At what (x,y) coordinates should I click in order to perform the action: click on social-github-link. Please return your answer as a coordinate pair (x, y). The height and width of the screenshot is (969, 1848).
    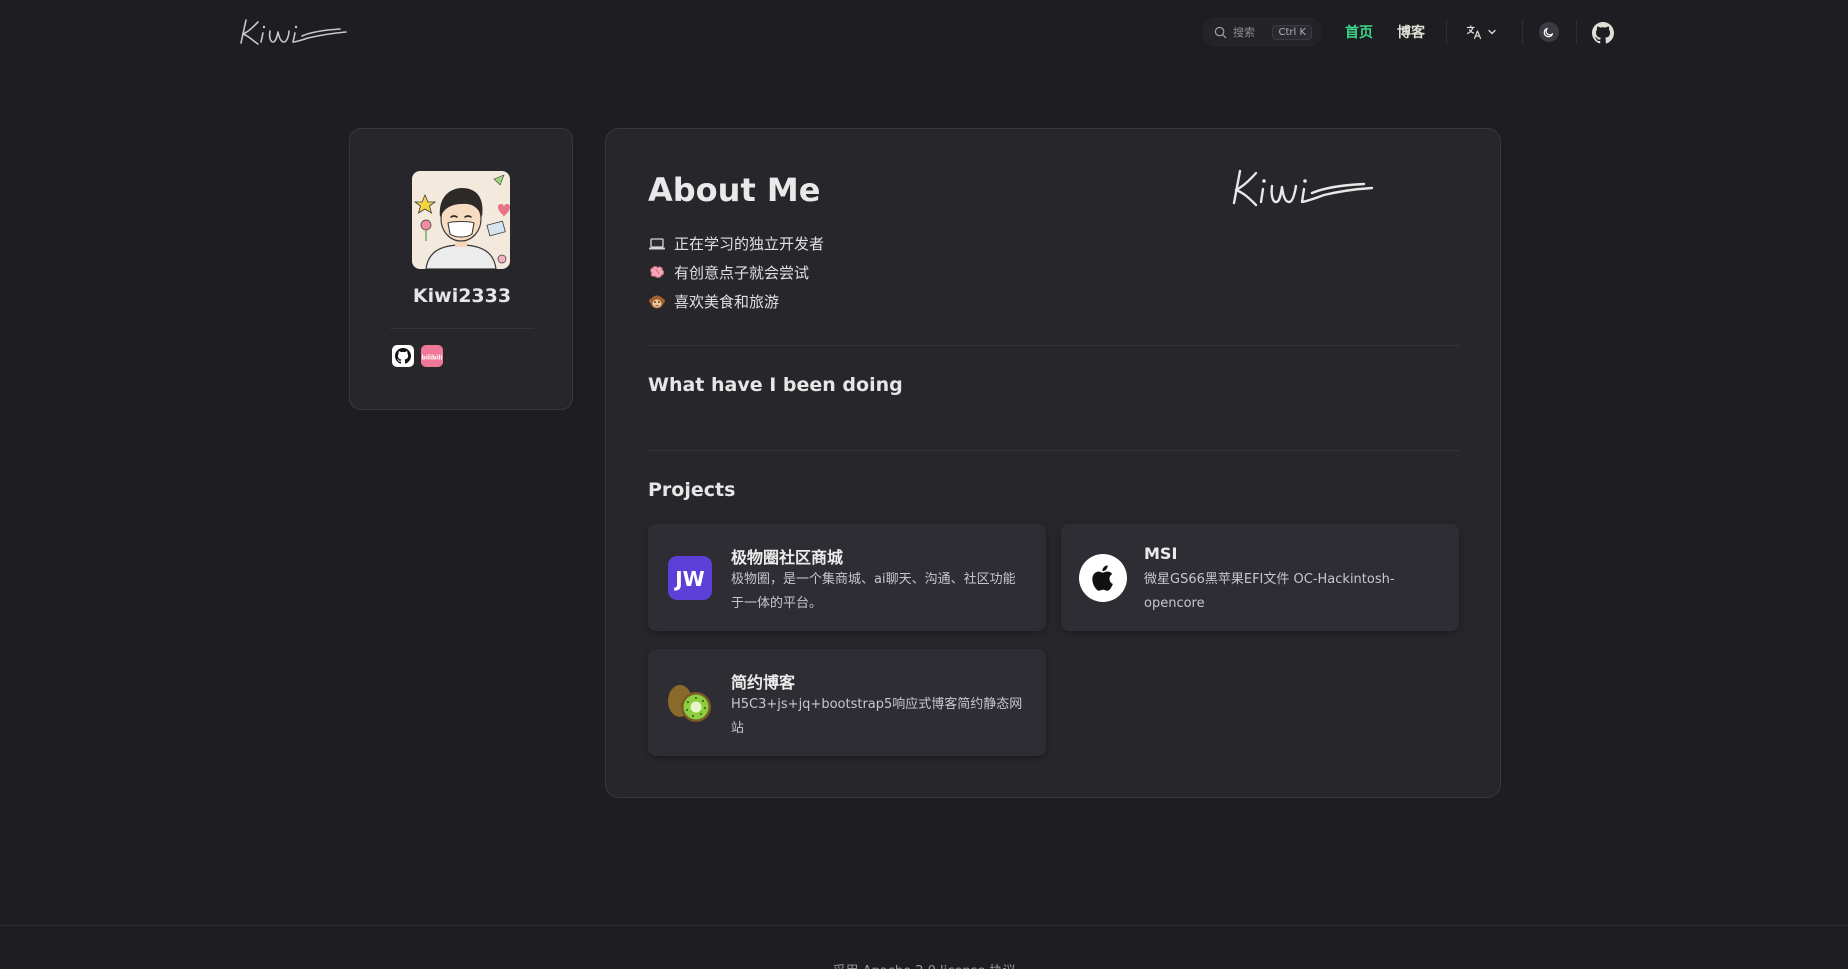
    Looking at the image, I should click on (403, 356).